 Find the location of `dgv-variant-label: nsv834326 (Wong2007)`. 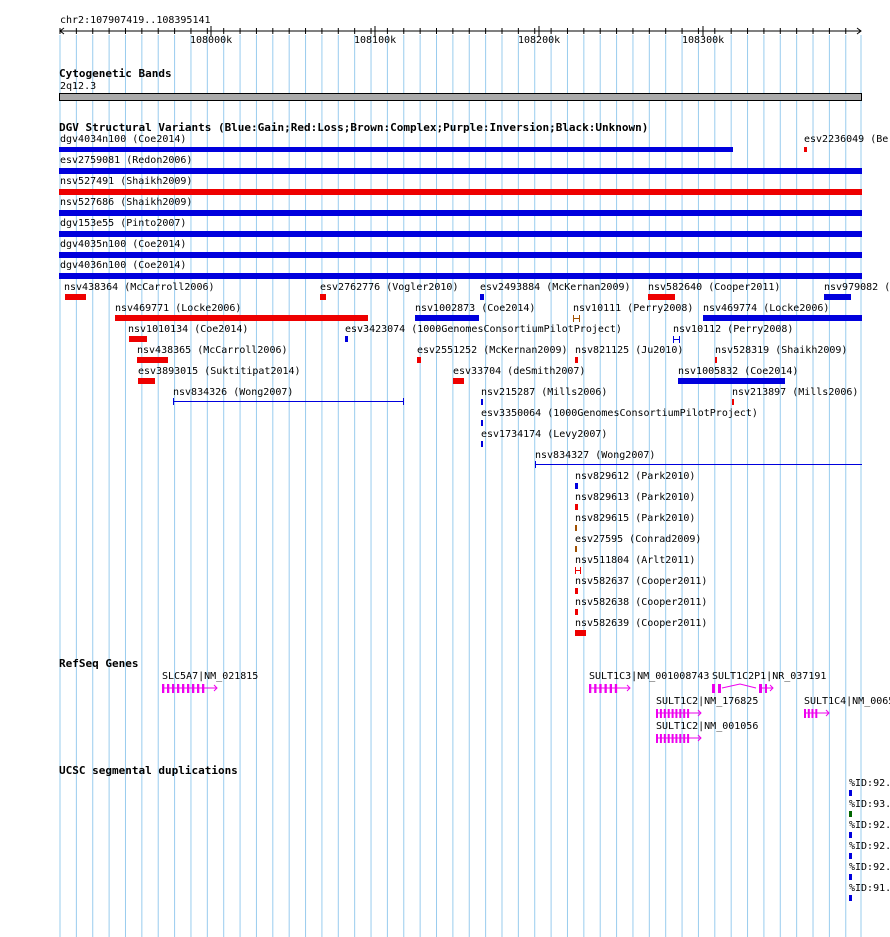

dgv-variant-label: nsv834326 (Wong2007) is located at coordinates (233, 392).